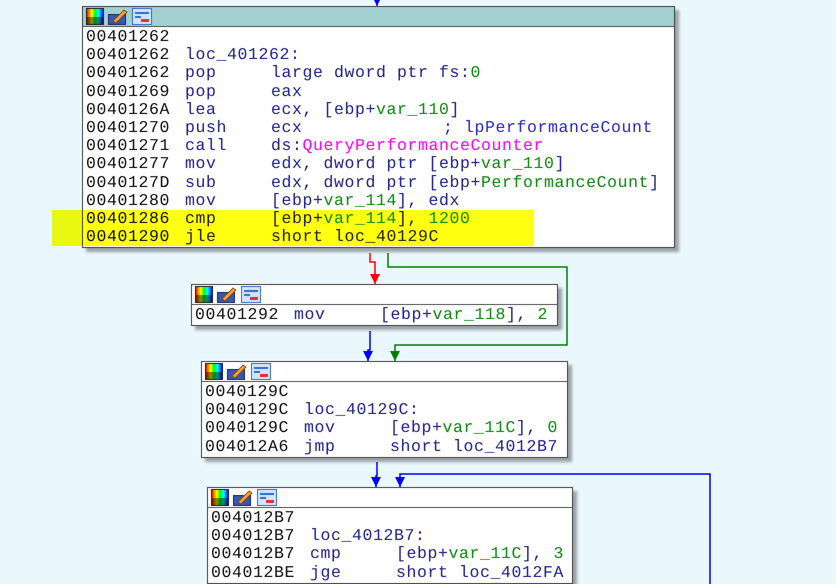 This screenshot has width=836, height=584. I want to click on address-text: 00401292, so click(237, 315).